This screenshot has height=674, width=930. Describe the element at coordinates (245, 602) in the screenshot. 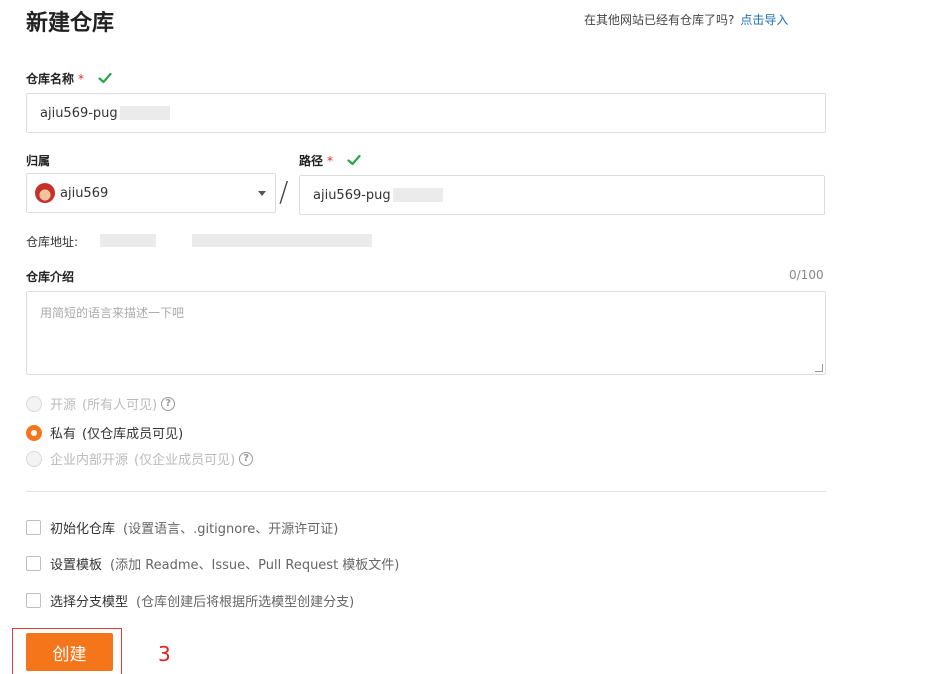

I see `option-note: (仓库创建后将根据所选模型创建分支)` at that location.